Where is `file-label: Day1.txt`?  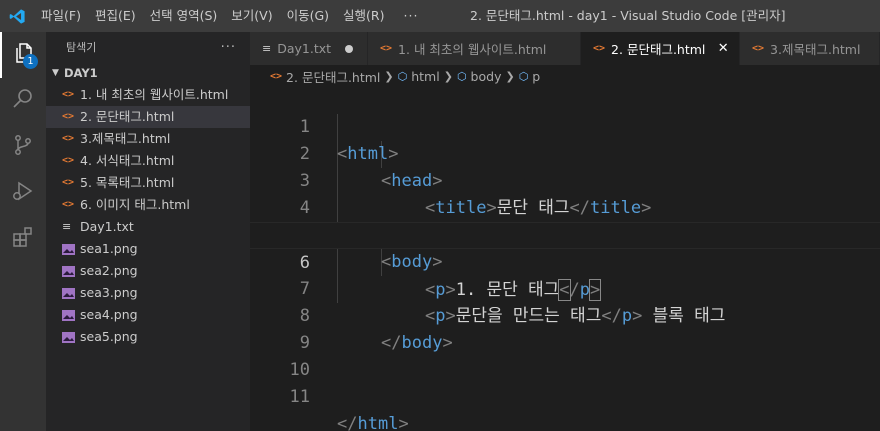
file-label: Day1.txt is located at coordinates (107, 226).